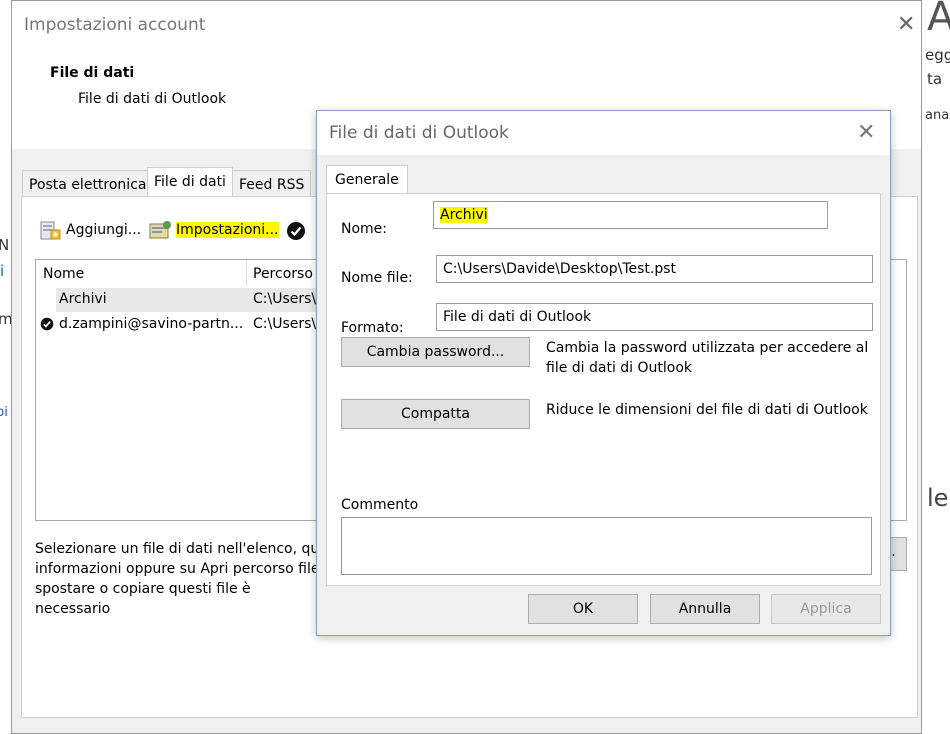  What do you see at coordinates (2, 271) in the screenshot?
I see `bg-fragment: i` at bounding box center [2, 271].